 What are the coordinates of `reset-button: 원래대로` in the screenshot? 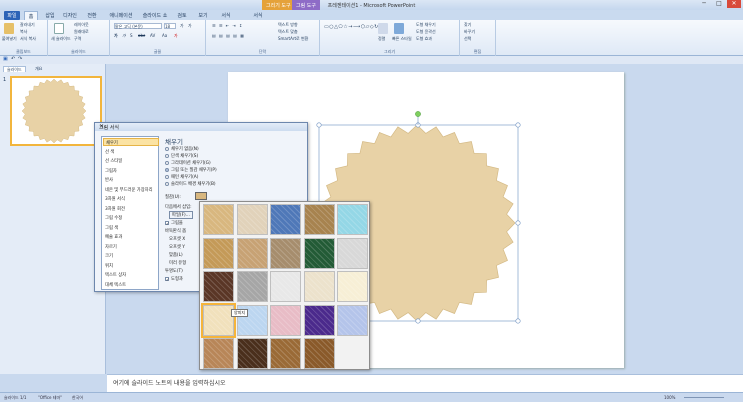 It's located at (81, 32).